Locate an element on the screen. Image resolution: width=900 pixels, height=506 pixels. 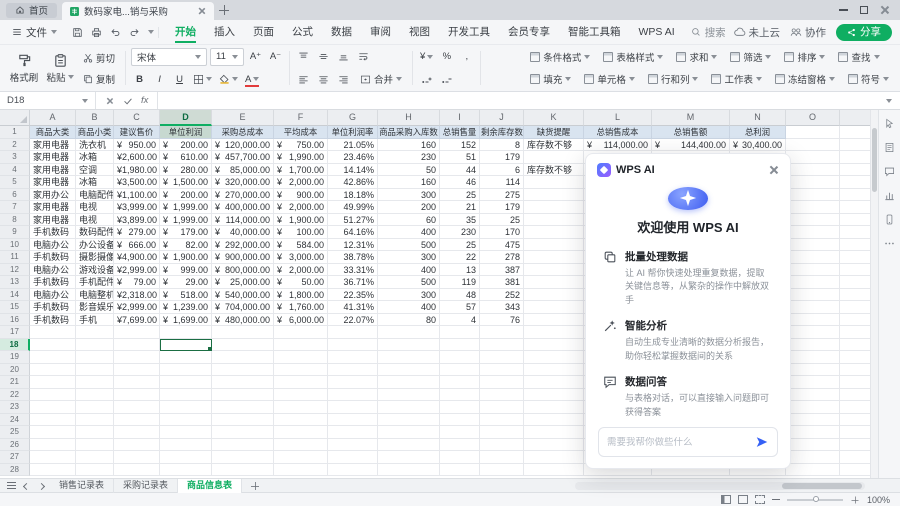
cell: ¥2,600.00 is located at coordinates (137, 157).